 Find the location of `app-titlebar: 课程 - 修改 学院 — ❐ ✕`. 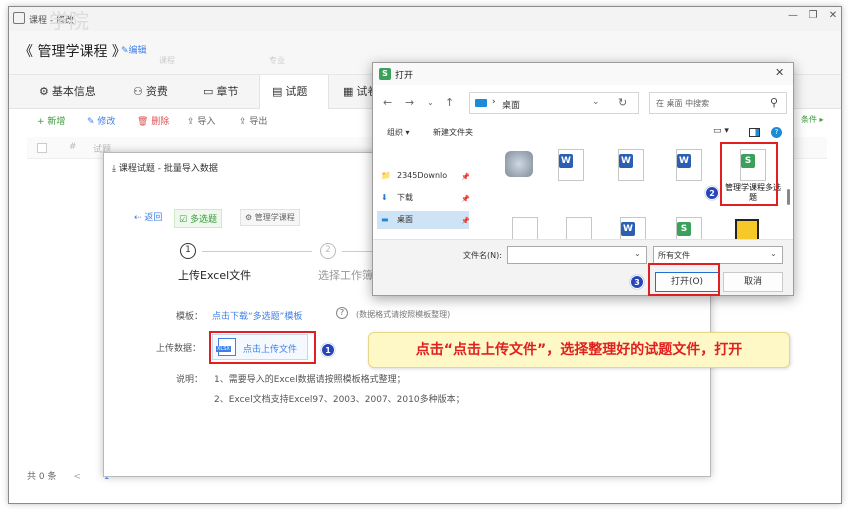

app-titlebar: 课程 - 修改 学院 — ❐ ✕ is located at coordinates (425, 20).